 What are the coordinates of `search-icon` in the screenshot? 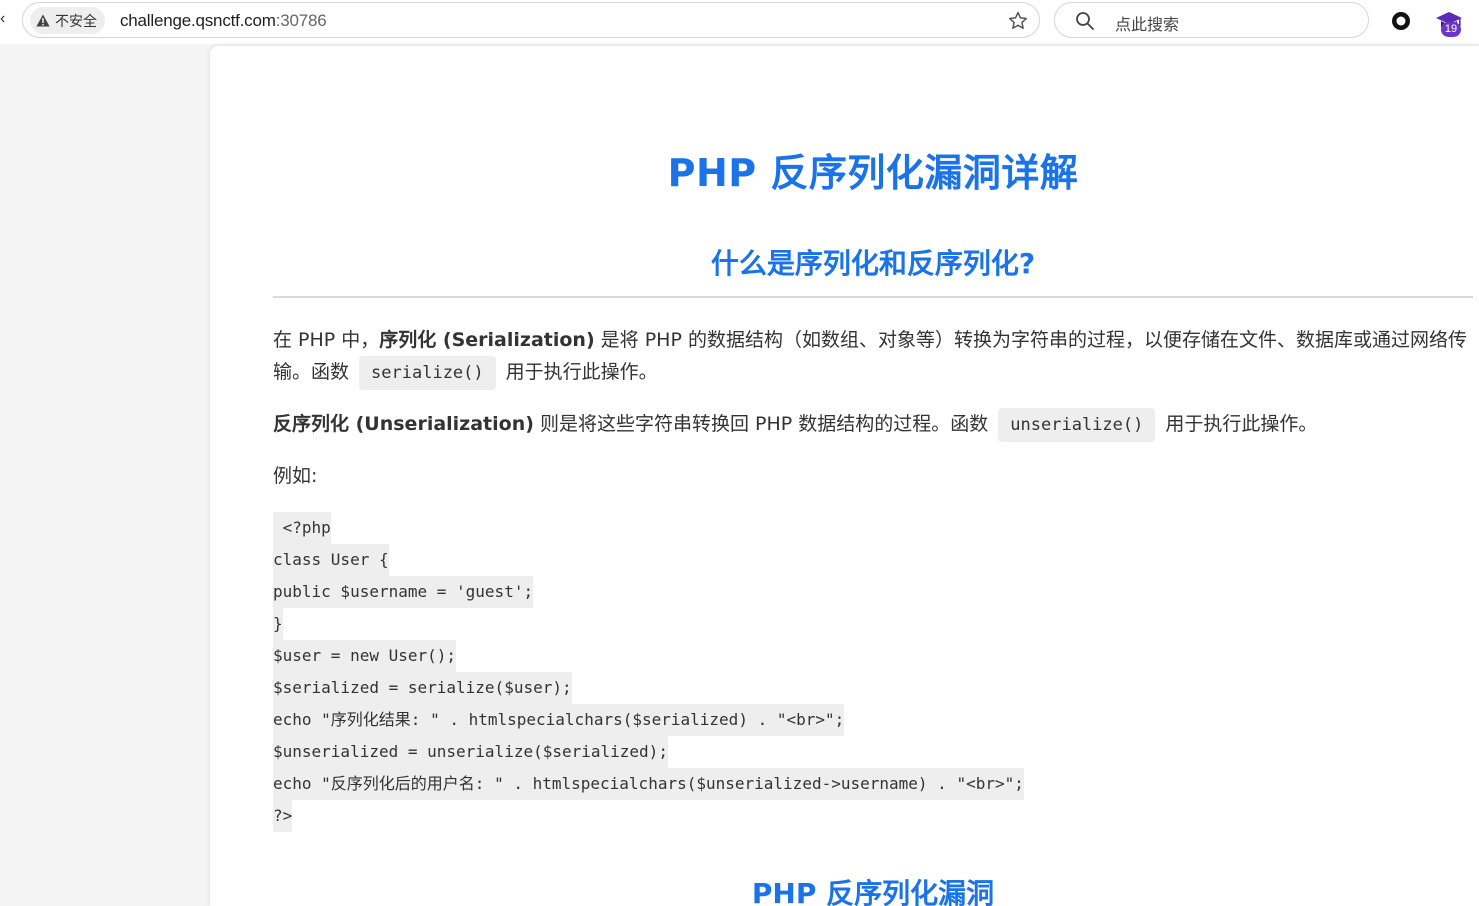 It's located at (1085, 21).